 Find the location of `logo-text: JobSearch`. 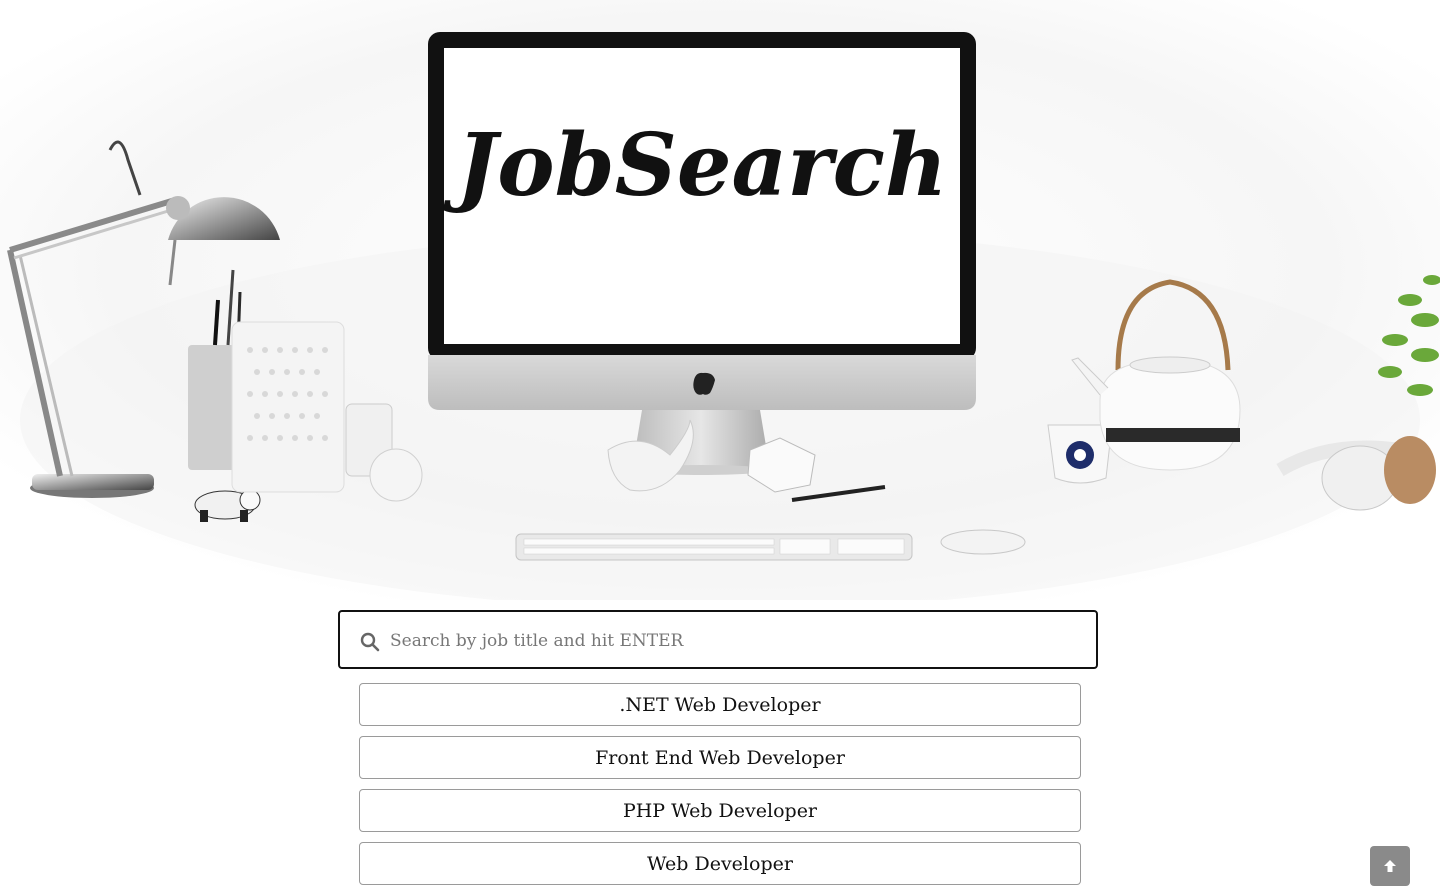

logo-text: JobSearch is located at coordinates (695, 165).